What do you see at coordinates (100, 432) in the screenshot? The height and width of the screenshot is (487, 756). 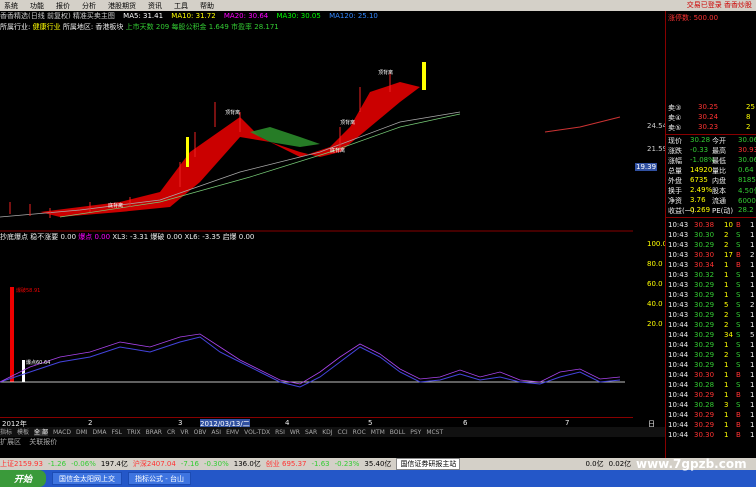 I see `tab-dma: DMA` at bounding box center [100, 432].